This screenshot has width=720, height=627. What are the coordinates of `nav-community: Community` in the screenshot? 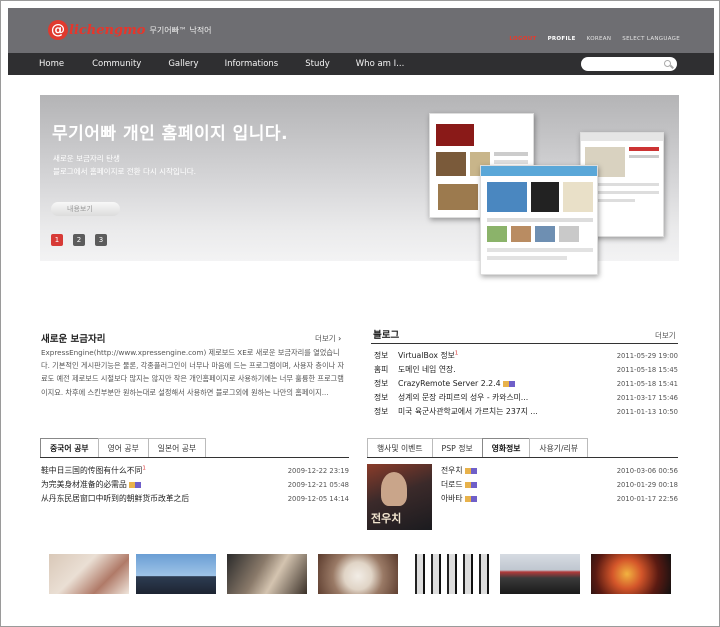 It's located at (116, 64).